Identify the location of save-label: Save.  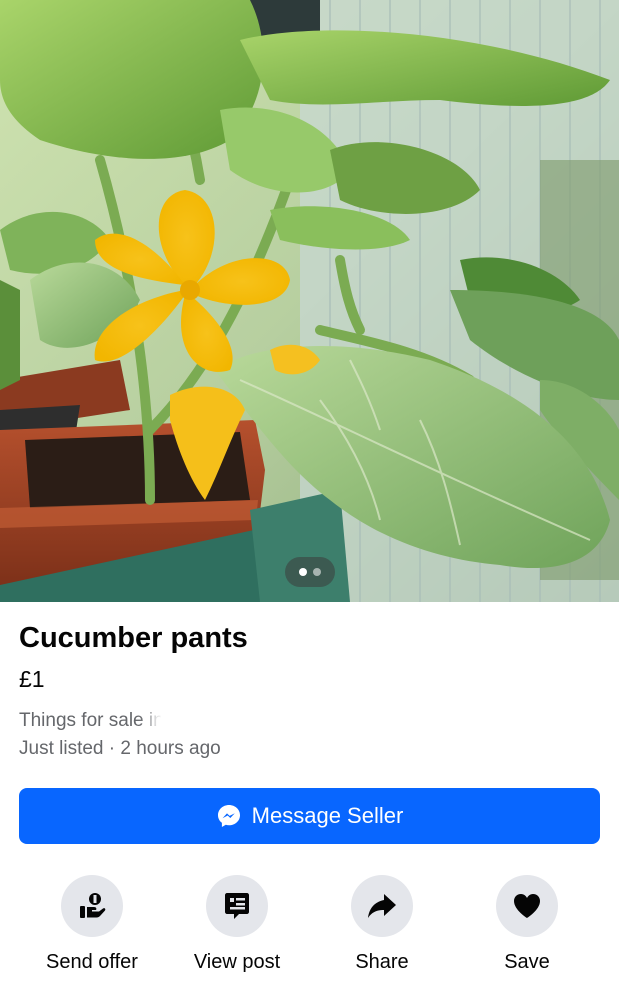
(527, 962).